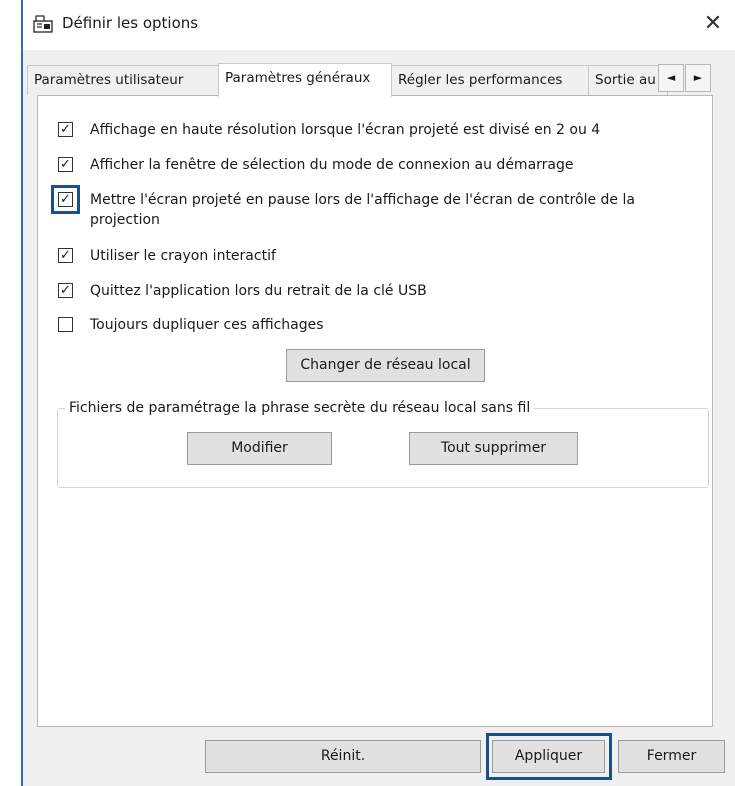 This screenshot has width=735, height=786. I want to click on close-button: Fermer, so click(671, 756).